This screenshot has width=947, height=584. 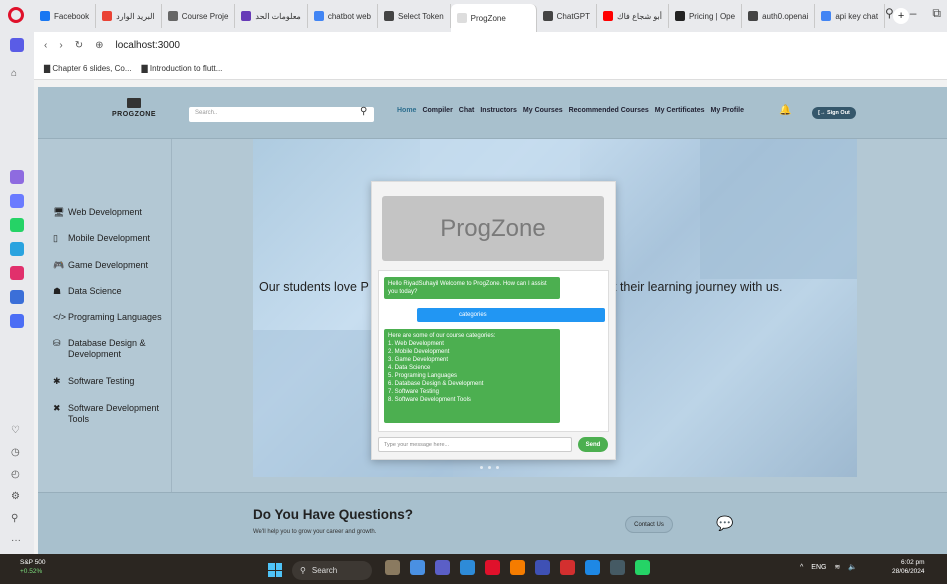 What do you see at coordinates (15, 452) in the screenshot?
I see `history-icon: ◷` at bounding box center [15, 452].